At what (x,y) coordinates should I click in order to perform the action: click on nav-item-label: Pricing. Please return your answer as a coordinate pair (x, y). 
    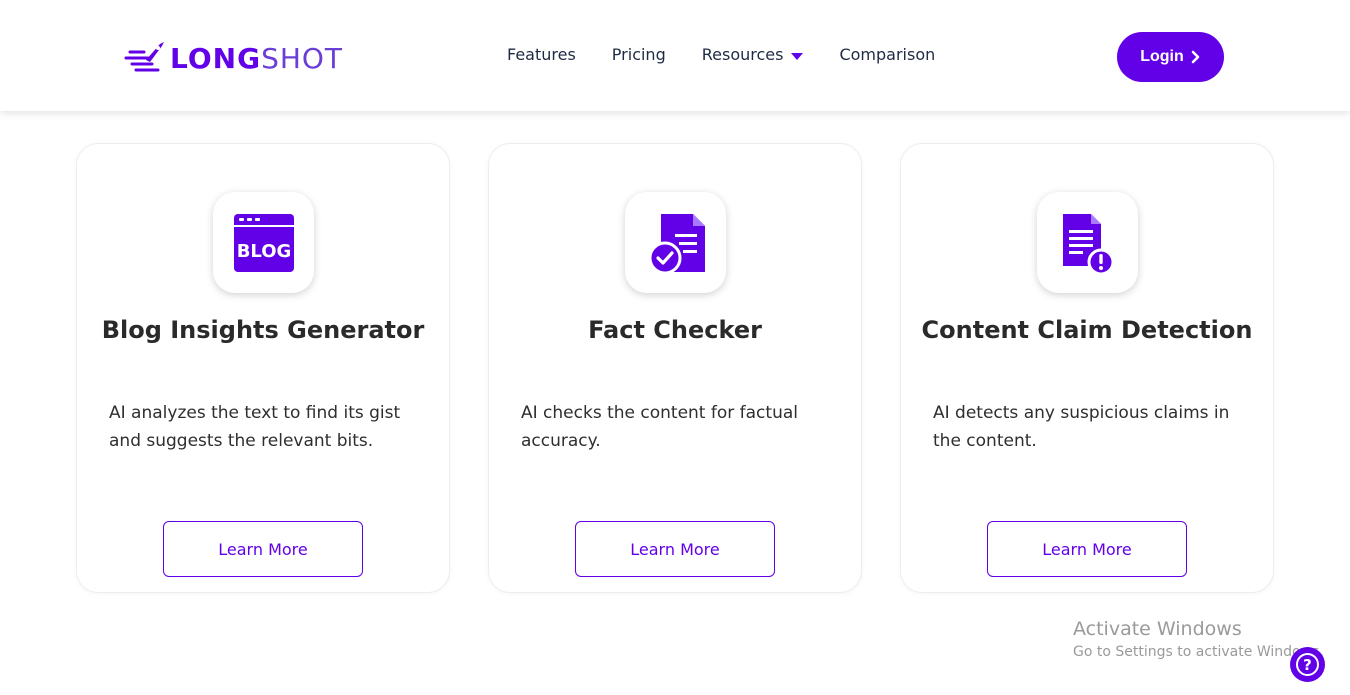
    Looking at the image, I should click on (638, 54).